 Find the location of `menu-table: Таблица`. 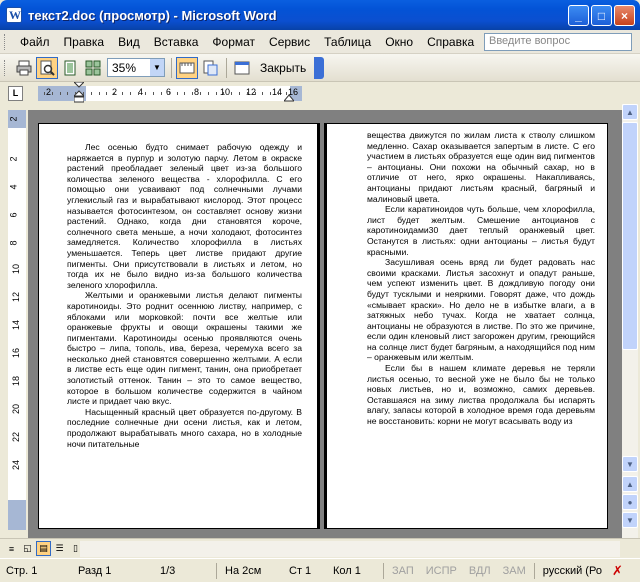

menu-table: Таблица is located at coordinates (347, 42).